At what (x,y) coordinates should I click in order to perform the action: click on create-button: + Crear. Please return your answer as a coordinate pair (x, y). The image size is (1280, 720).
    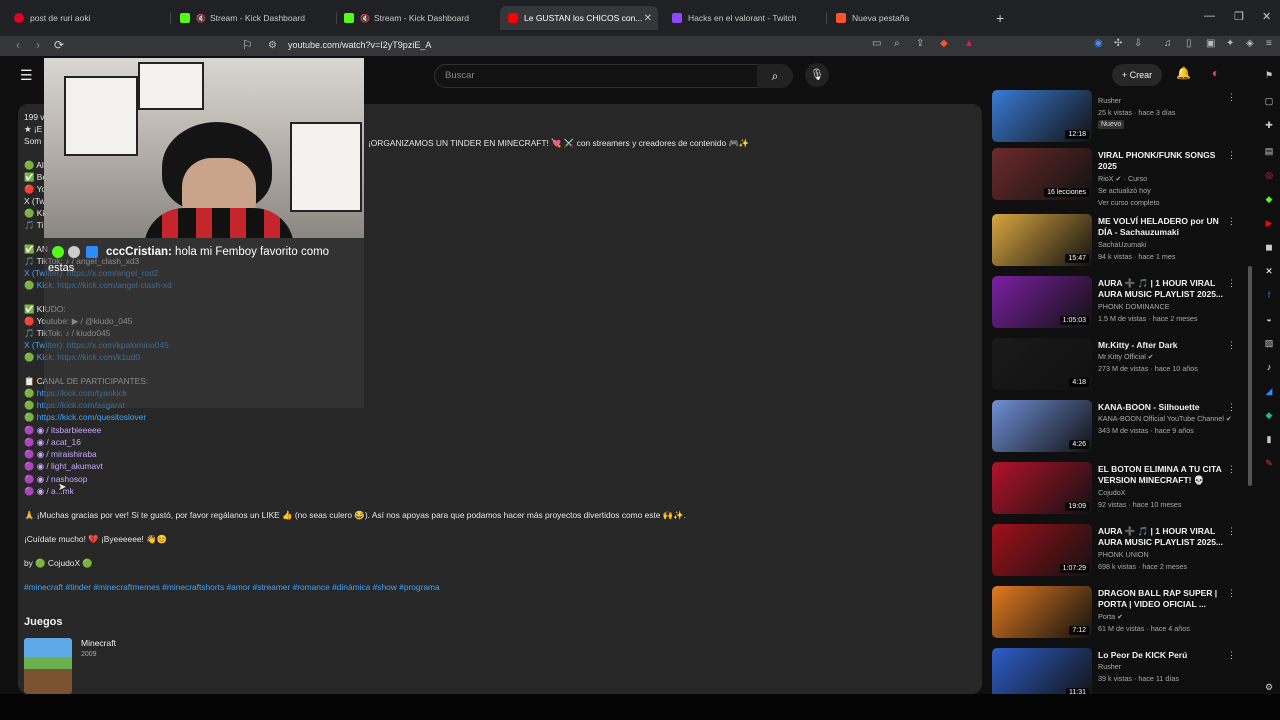
    Looking at the image, I should click on (1137, 75).